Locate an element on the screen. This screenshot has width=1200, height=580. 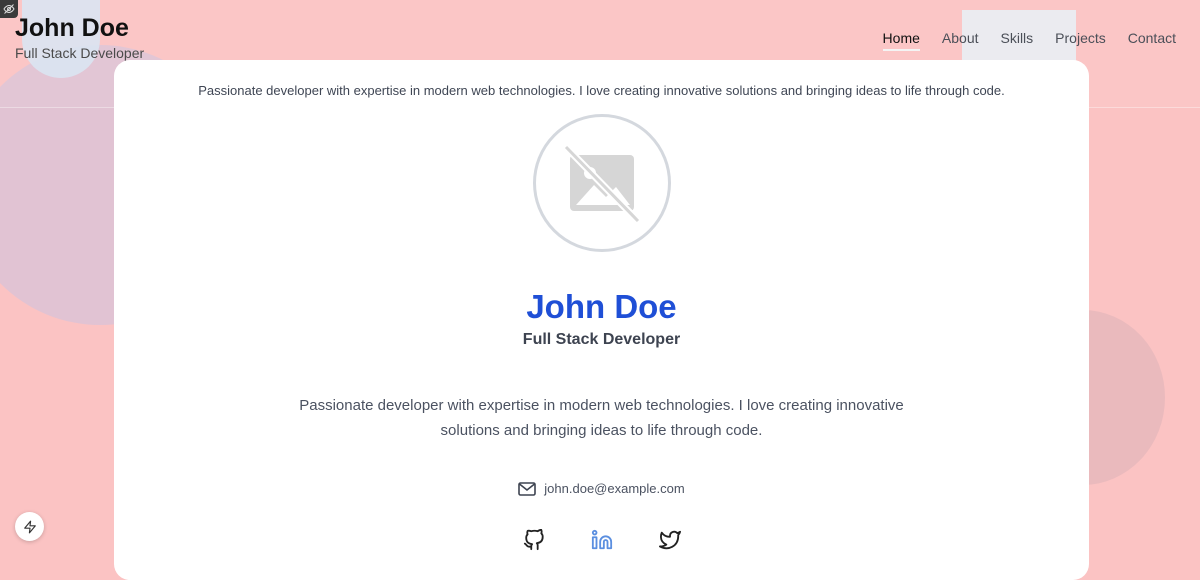
nav-about: About is located at coordinates (960, 38).